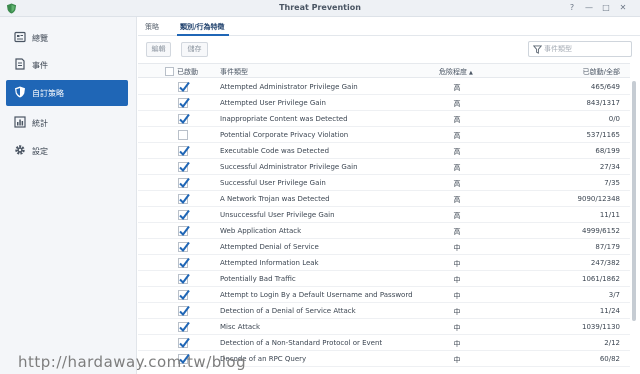 The height and width of the screenshot is (374, 640). What do you see at coordinates (537, 49) in the screenshot?
I see `filter-icon` at bounding box center [537, 49].